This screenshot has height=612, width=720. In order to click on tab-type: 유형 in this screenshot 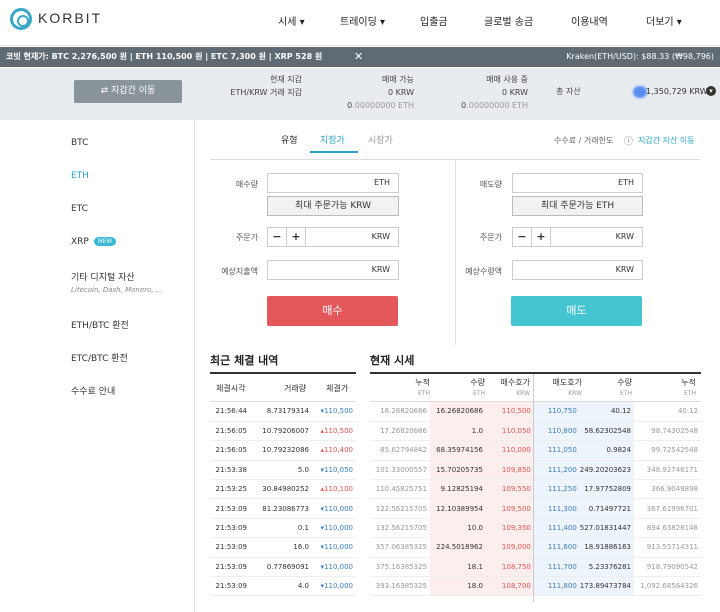, I will do `click(289, 141)`.